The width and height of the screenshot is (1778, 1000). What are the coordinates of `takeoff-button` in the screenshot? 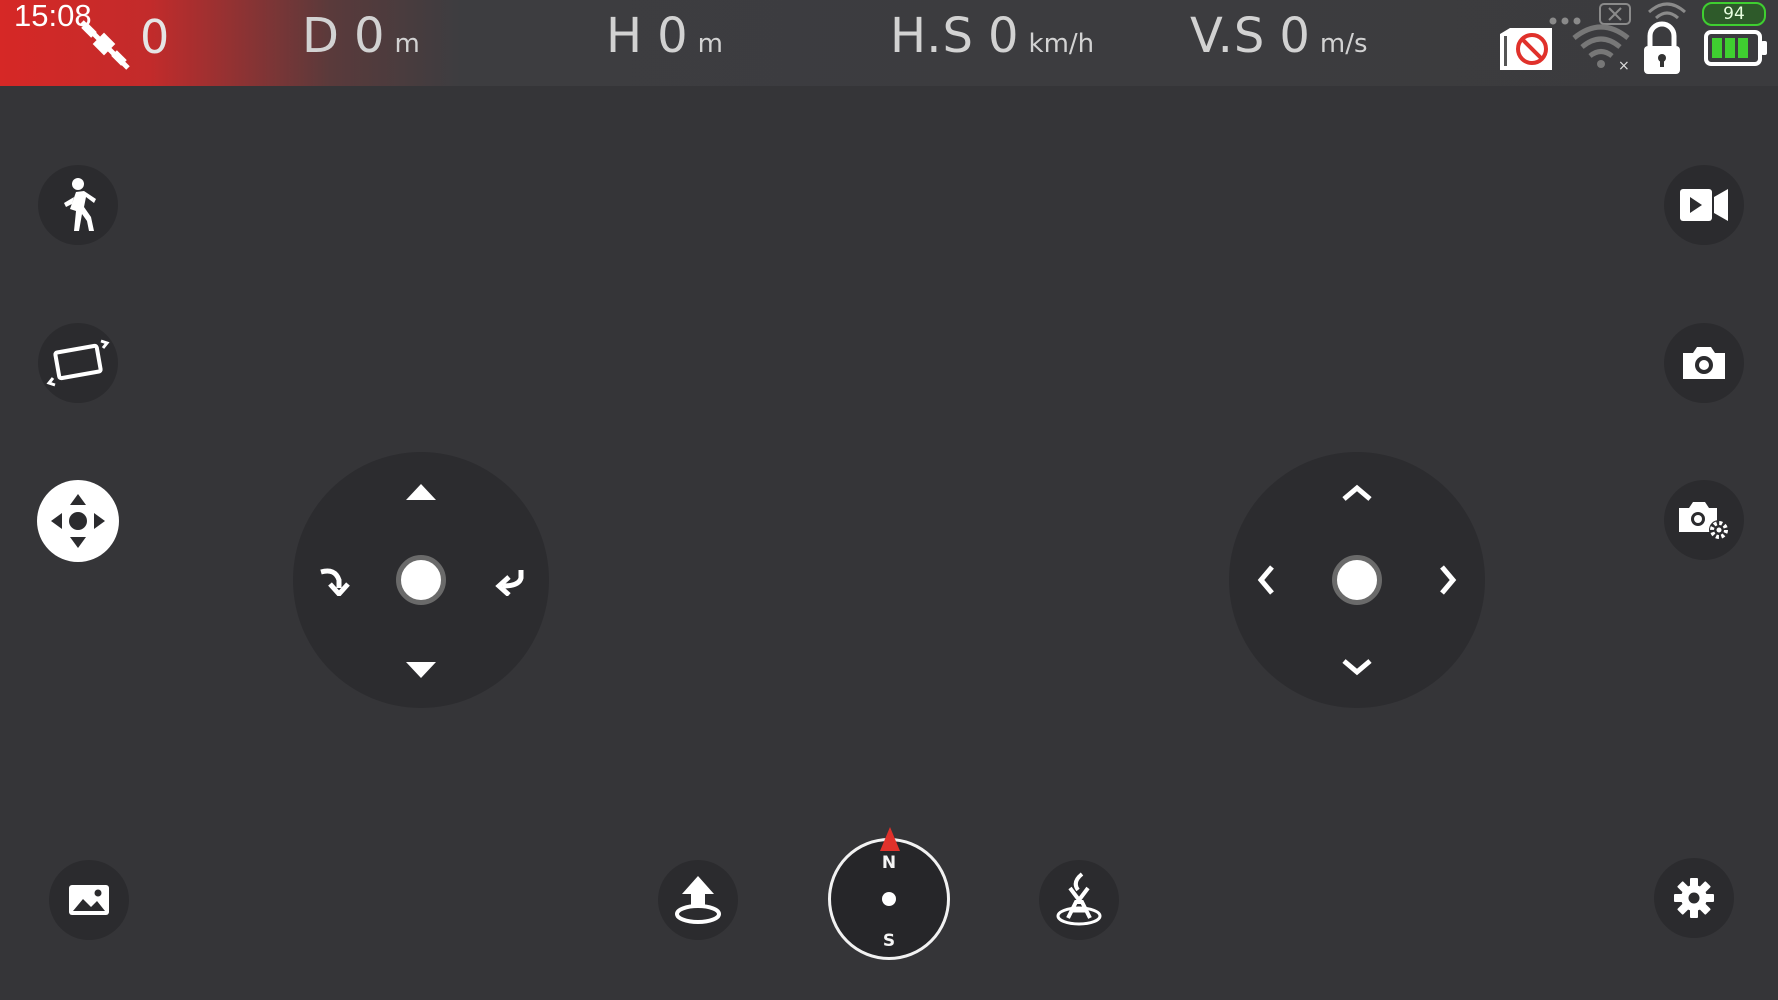 It's located at (698, 900).